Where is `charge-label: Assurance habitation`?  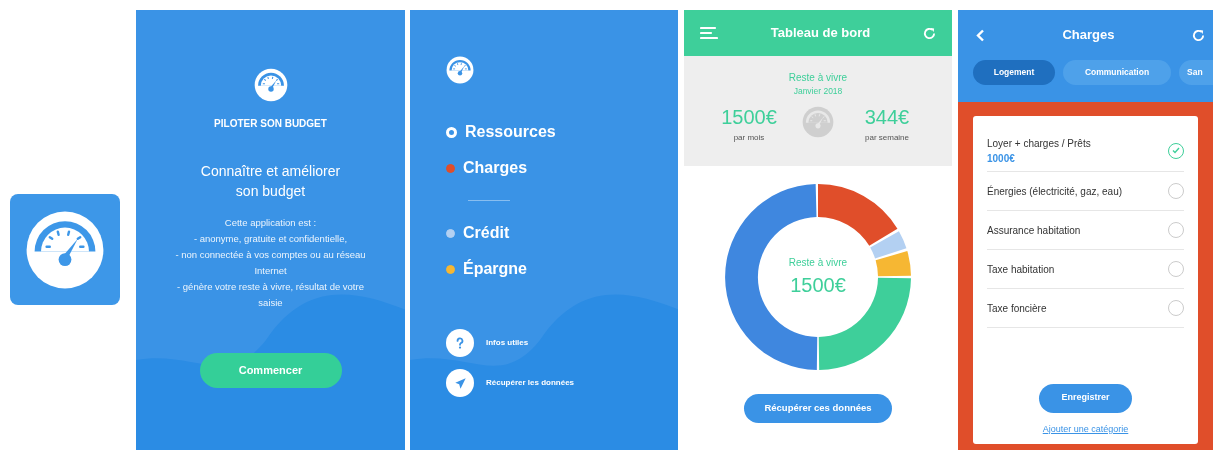
charge-label: Assurance habitation is located at coordinates (1034, 230).